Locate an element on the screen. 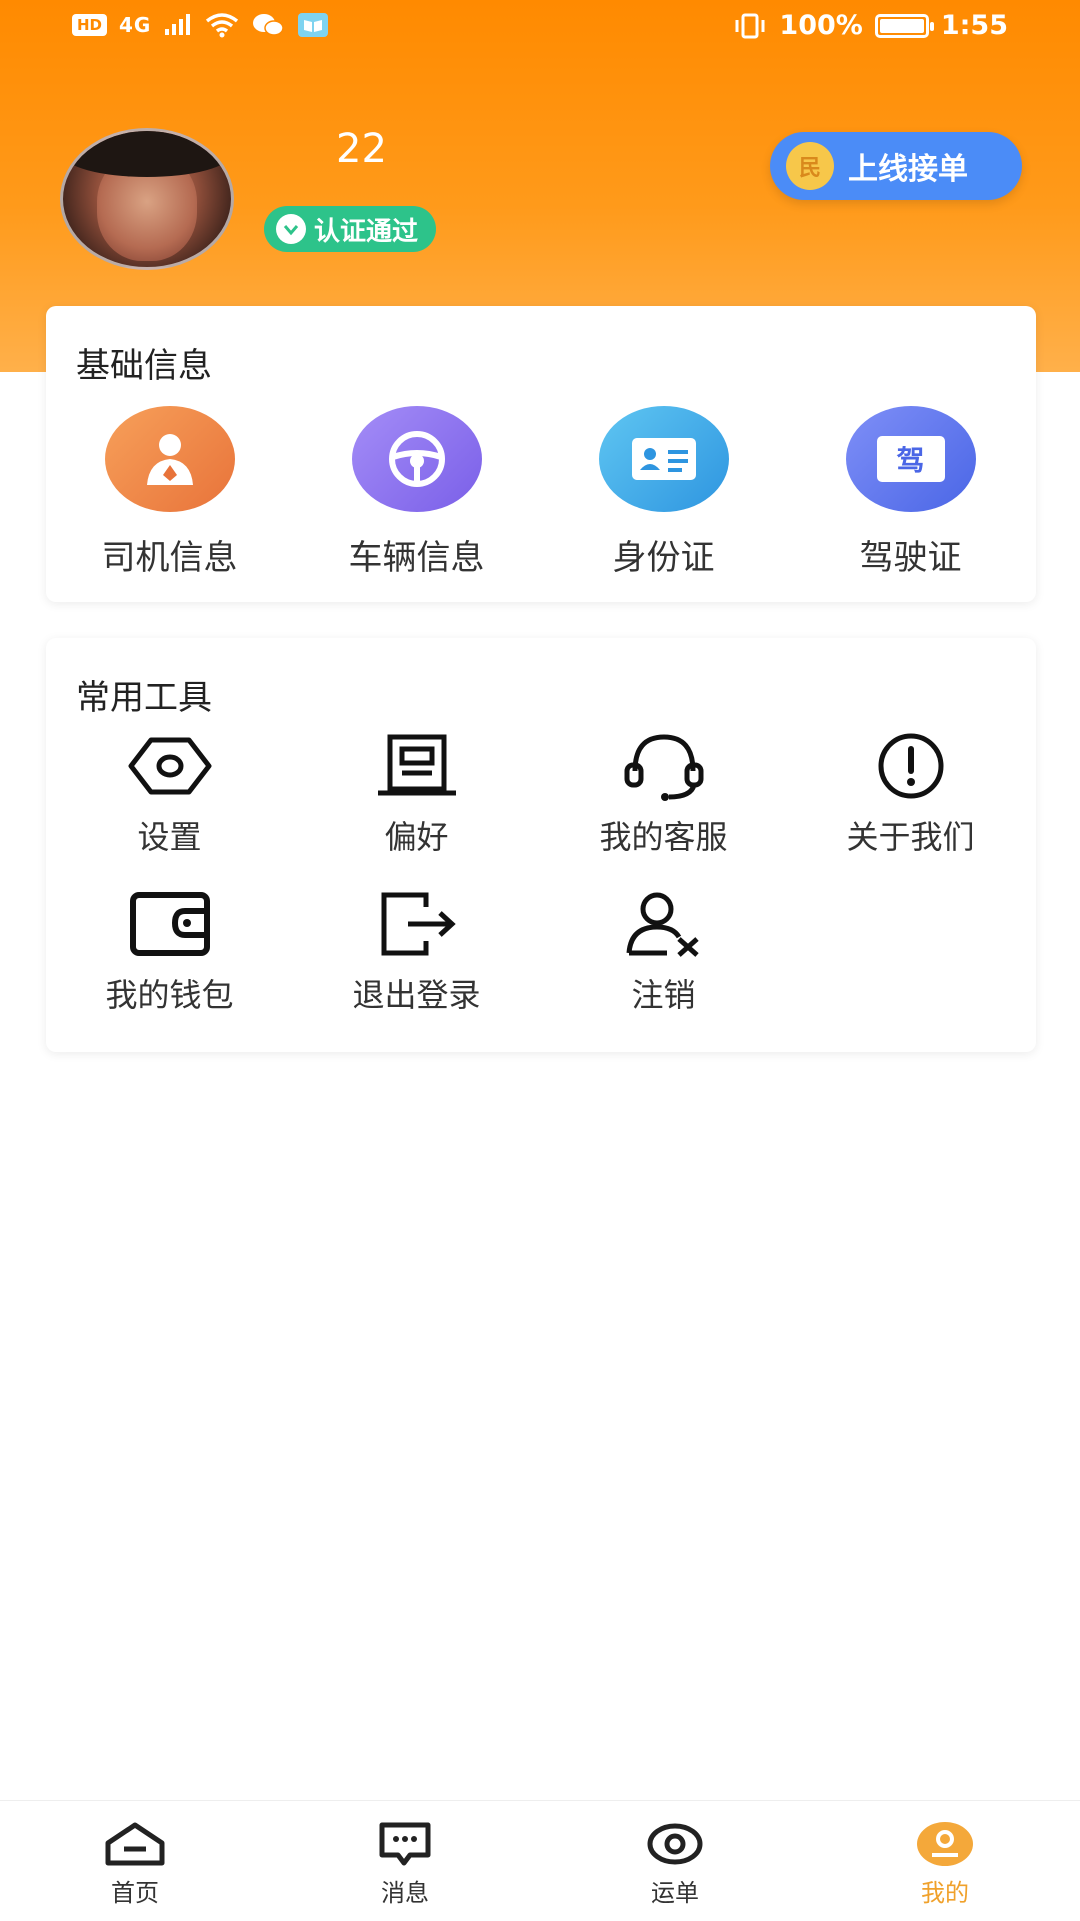 Image resolution: width=1080 pixels, height=1921 pixels. preference-label: 偏好 is located at coordinates (416, 837).